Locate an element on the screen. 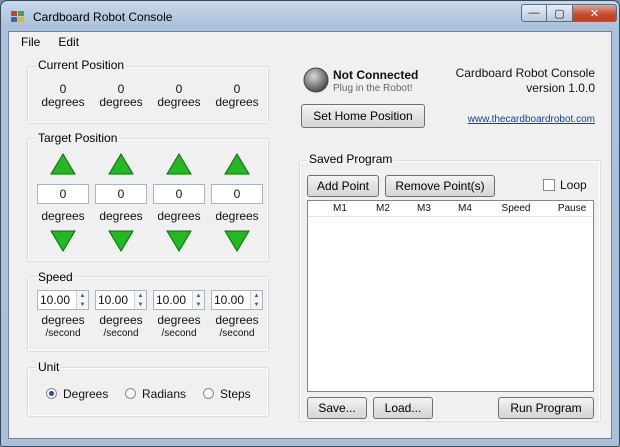  list-header: M1 M2 M3 M4 Speed Pause is located at coordinates (450, 209).